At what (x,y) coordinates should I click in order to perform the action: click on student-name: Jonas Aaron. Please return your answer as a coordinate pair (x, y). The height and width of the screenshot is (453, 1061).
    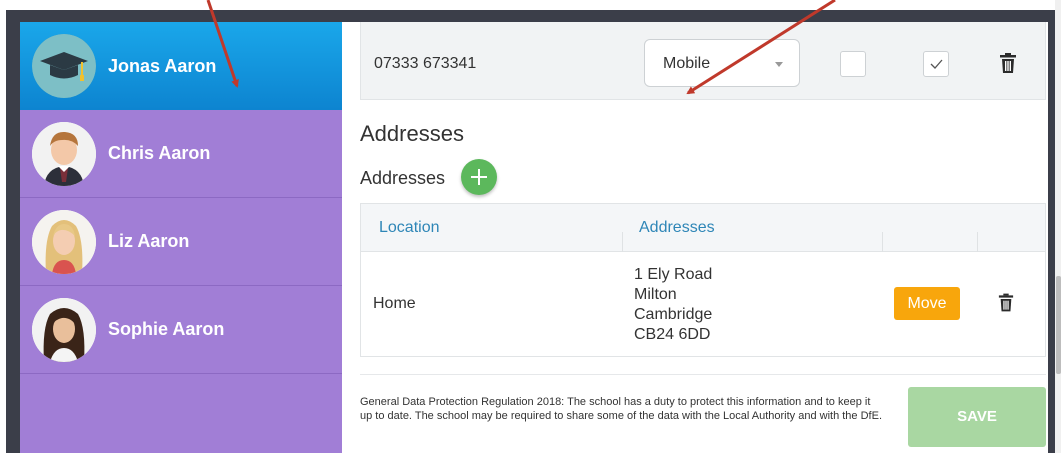
    Looking at the image, I should click on (162, 65).